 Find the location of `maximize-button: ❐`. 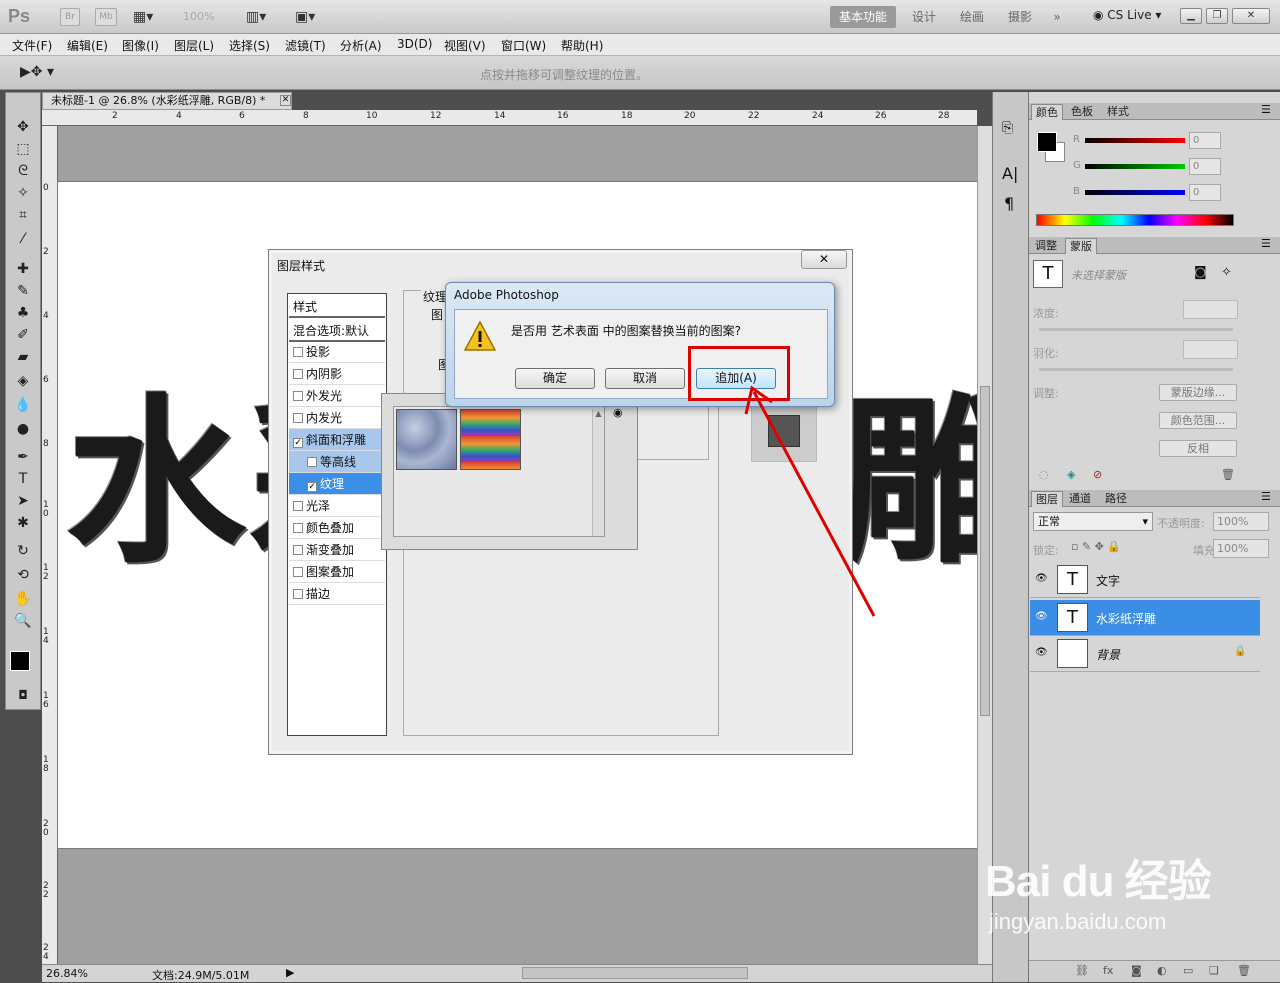

maximize-button: ❐ is located at coordinates (1217, 16).